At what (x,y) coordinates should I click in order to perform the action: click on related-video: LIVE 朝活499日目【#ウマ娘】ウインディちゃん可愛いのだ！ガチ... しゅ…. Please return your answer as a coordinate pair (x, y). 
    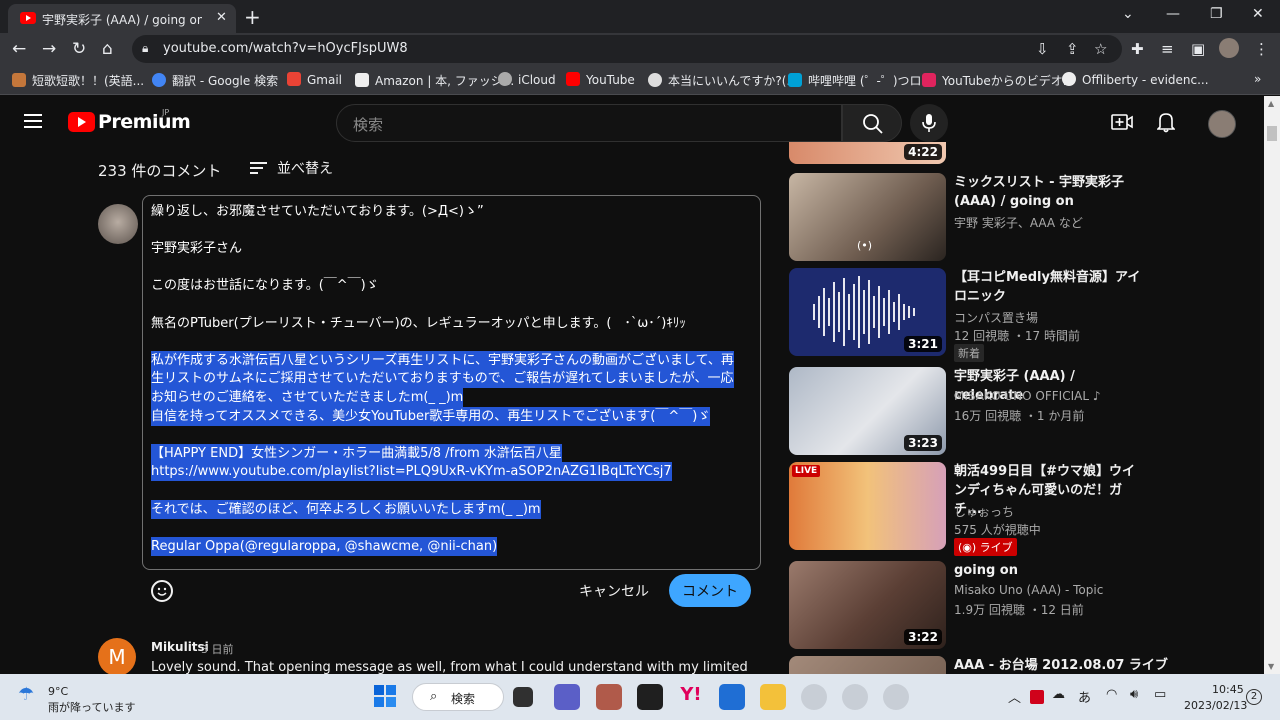
    Looking at the image, I should click on (999, 509).